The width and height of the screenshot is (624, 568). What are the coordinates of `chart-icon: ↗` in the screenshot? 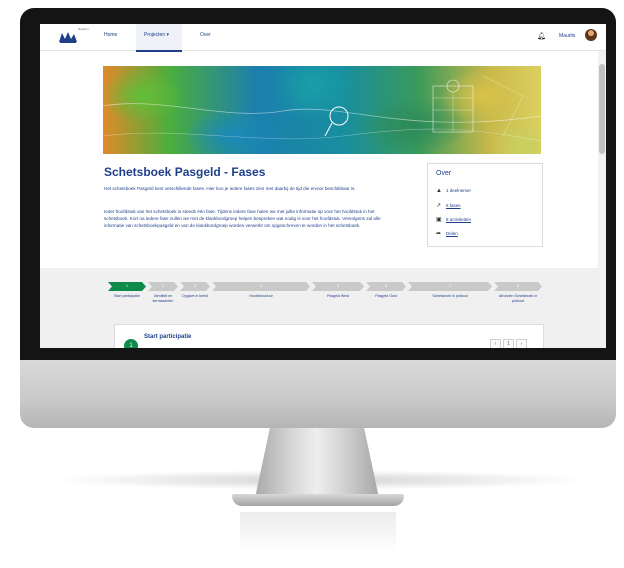 It's located at (439, 206).